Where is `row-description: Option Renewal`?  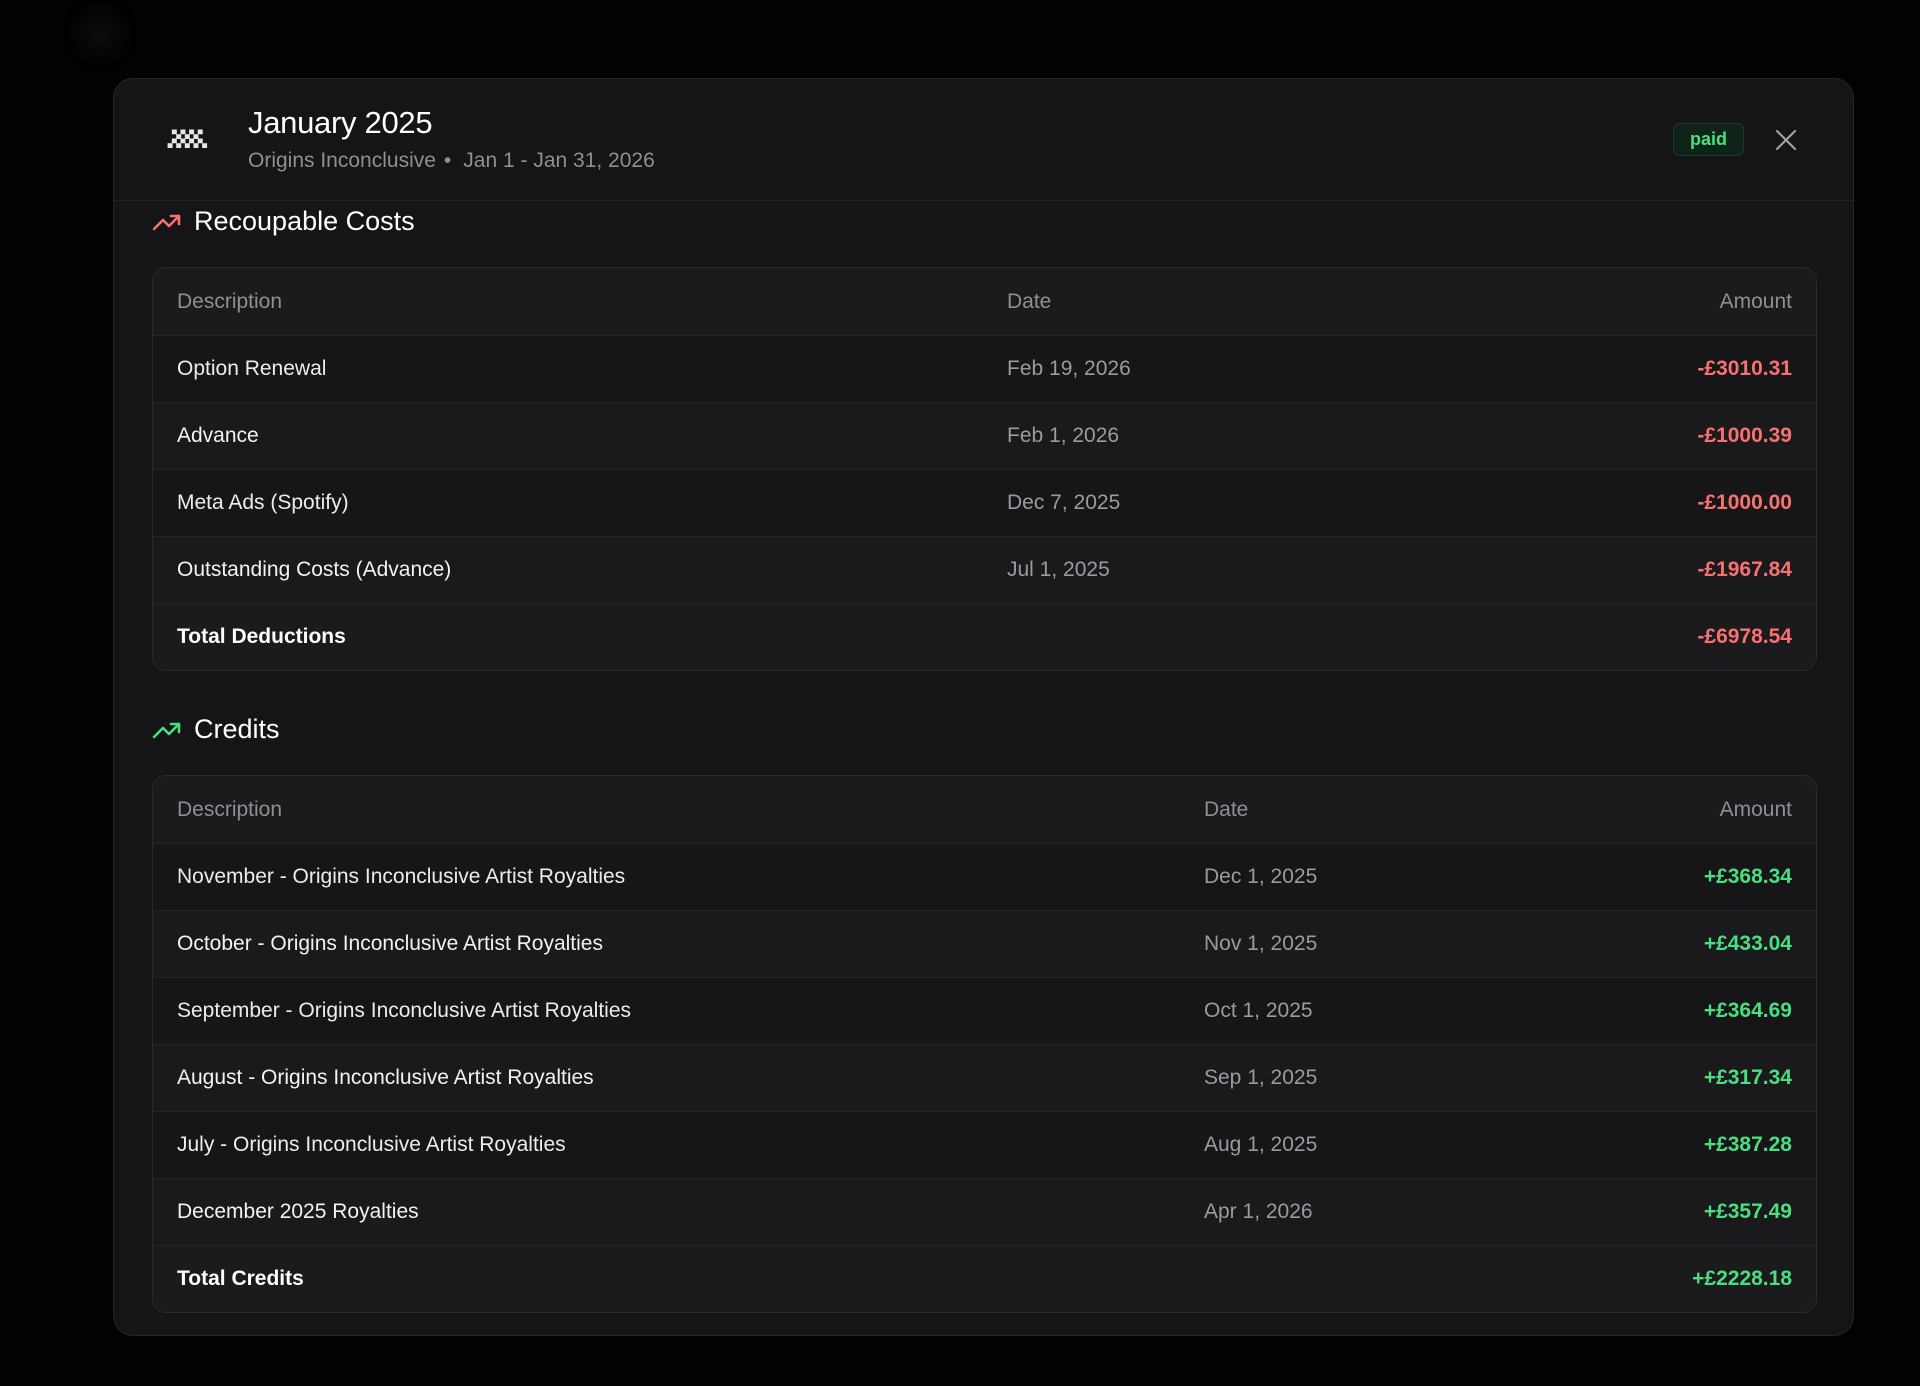
row-description: Option Renewal is located at coordinates (252, 368).